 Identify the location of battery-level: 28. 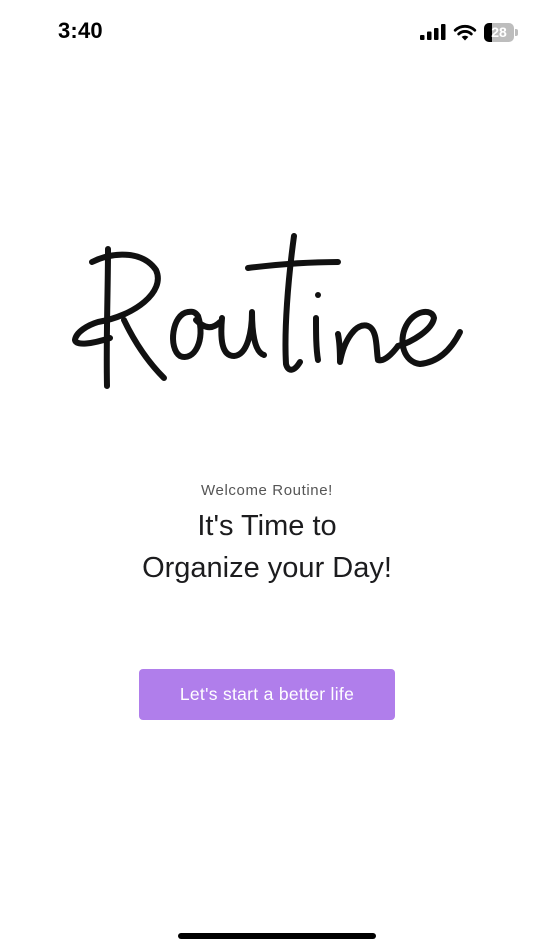
(499, 31).